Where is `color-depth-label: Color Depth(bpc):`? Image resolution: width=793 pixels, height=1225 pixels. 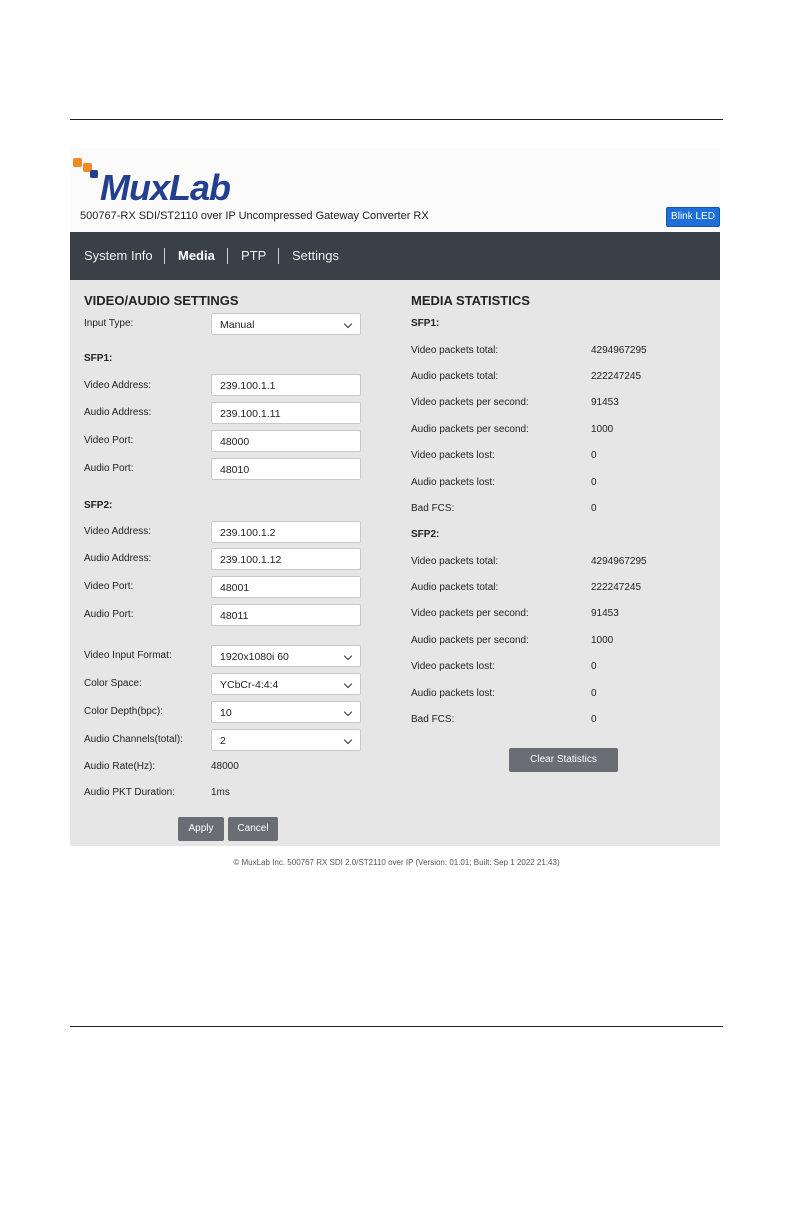
color-depth-label: Color Depth(bpc): is located at coordinates (123, 711).